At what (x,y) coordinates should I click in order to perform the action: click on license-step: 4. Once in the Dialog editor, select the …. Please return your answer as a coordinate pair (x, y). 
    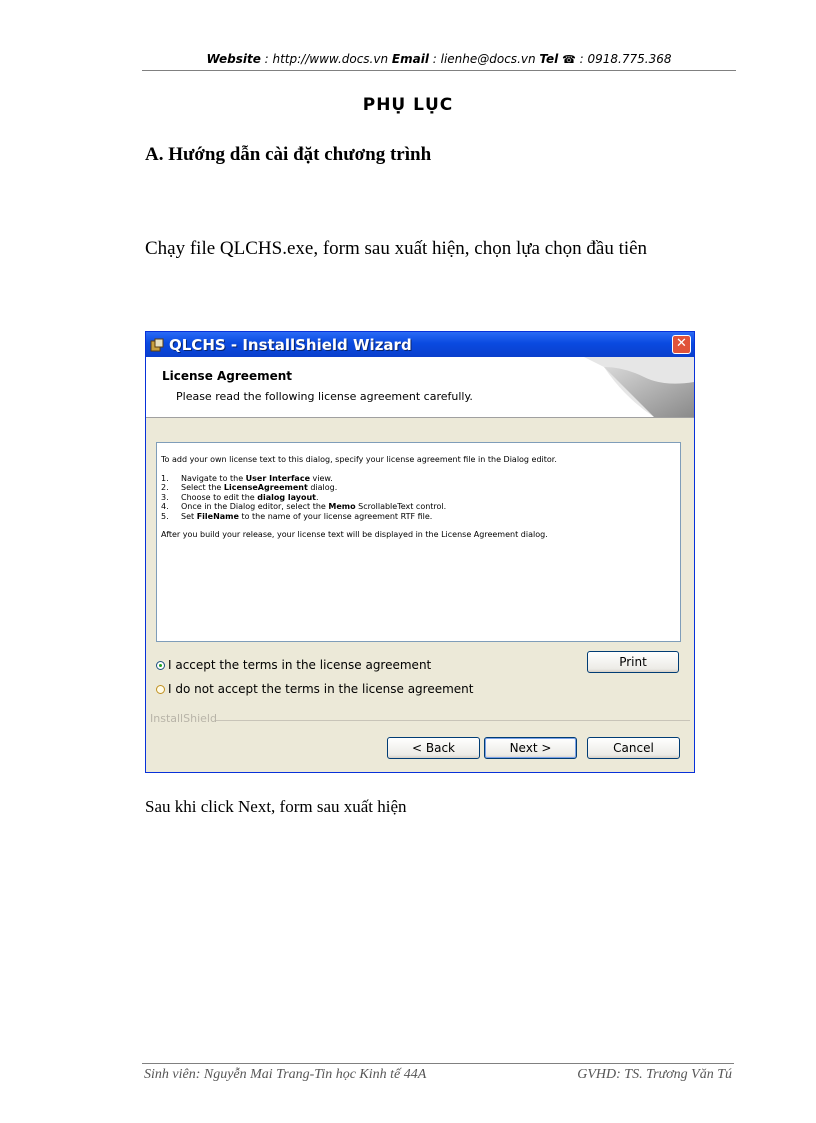
    Looking at the image, I should click on (304, 506).